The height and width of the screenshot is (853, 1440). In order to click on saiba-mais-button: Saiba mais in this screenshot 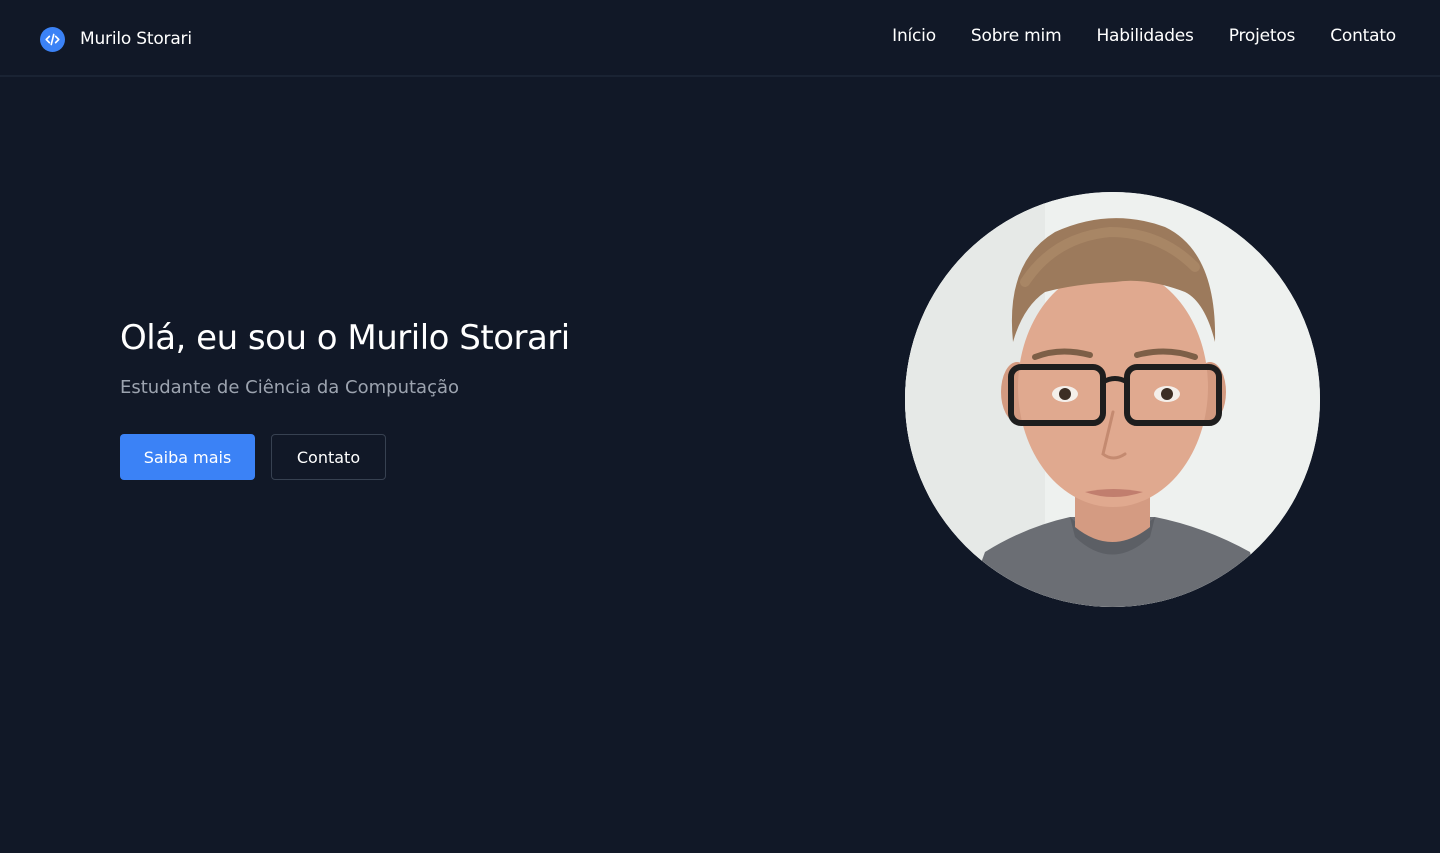, I will do `click(187, 457)`.